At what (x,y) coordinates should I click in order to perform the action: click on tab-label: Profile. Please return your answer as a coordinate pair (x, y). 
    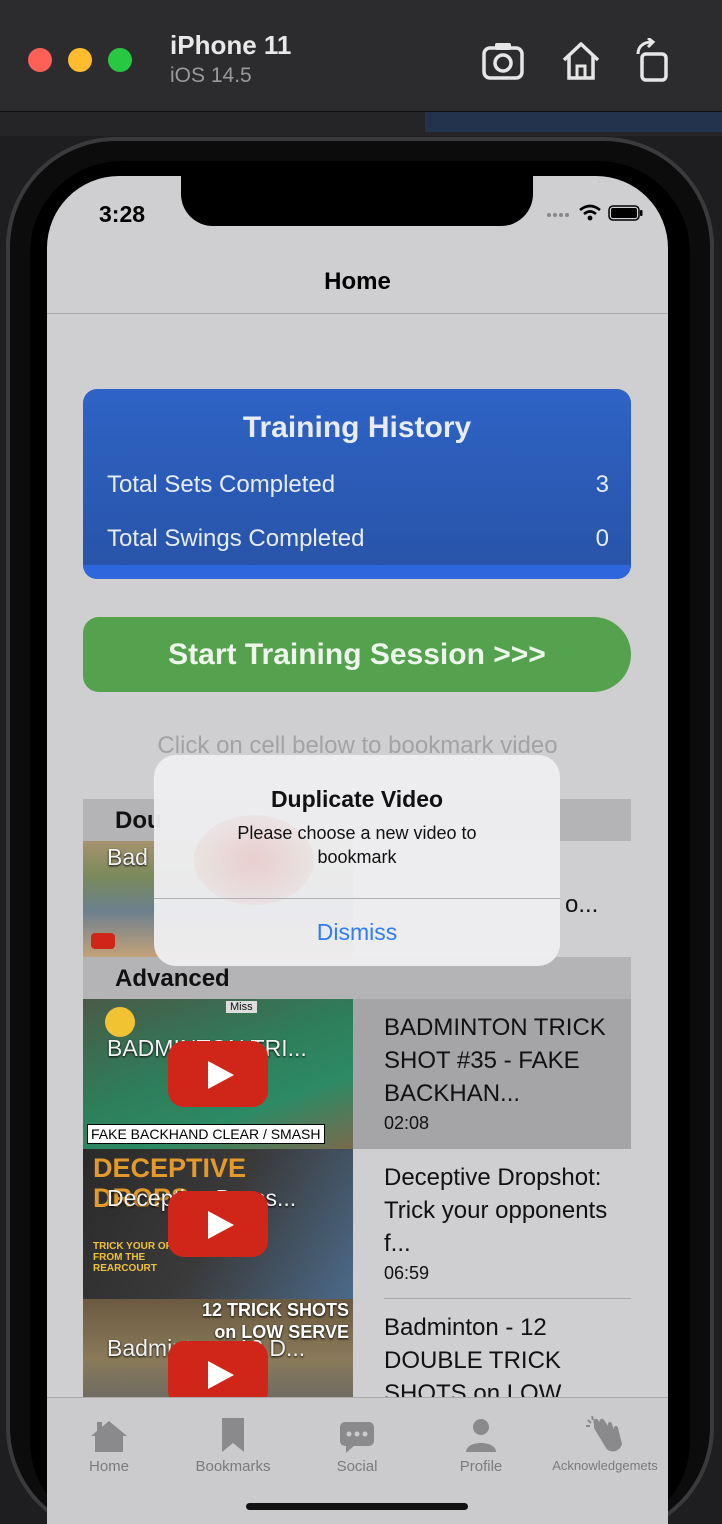
    Looking at the image, I should click on (481, 1466).